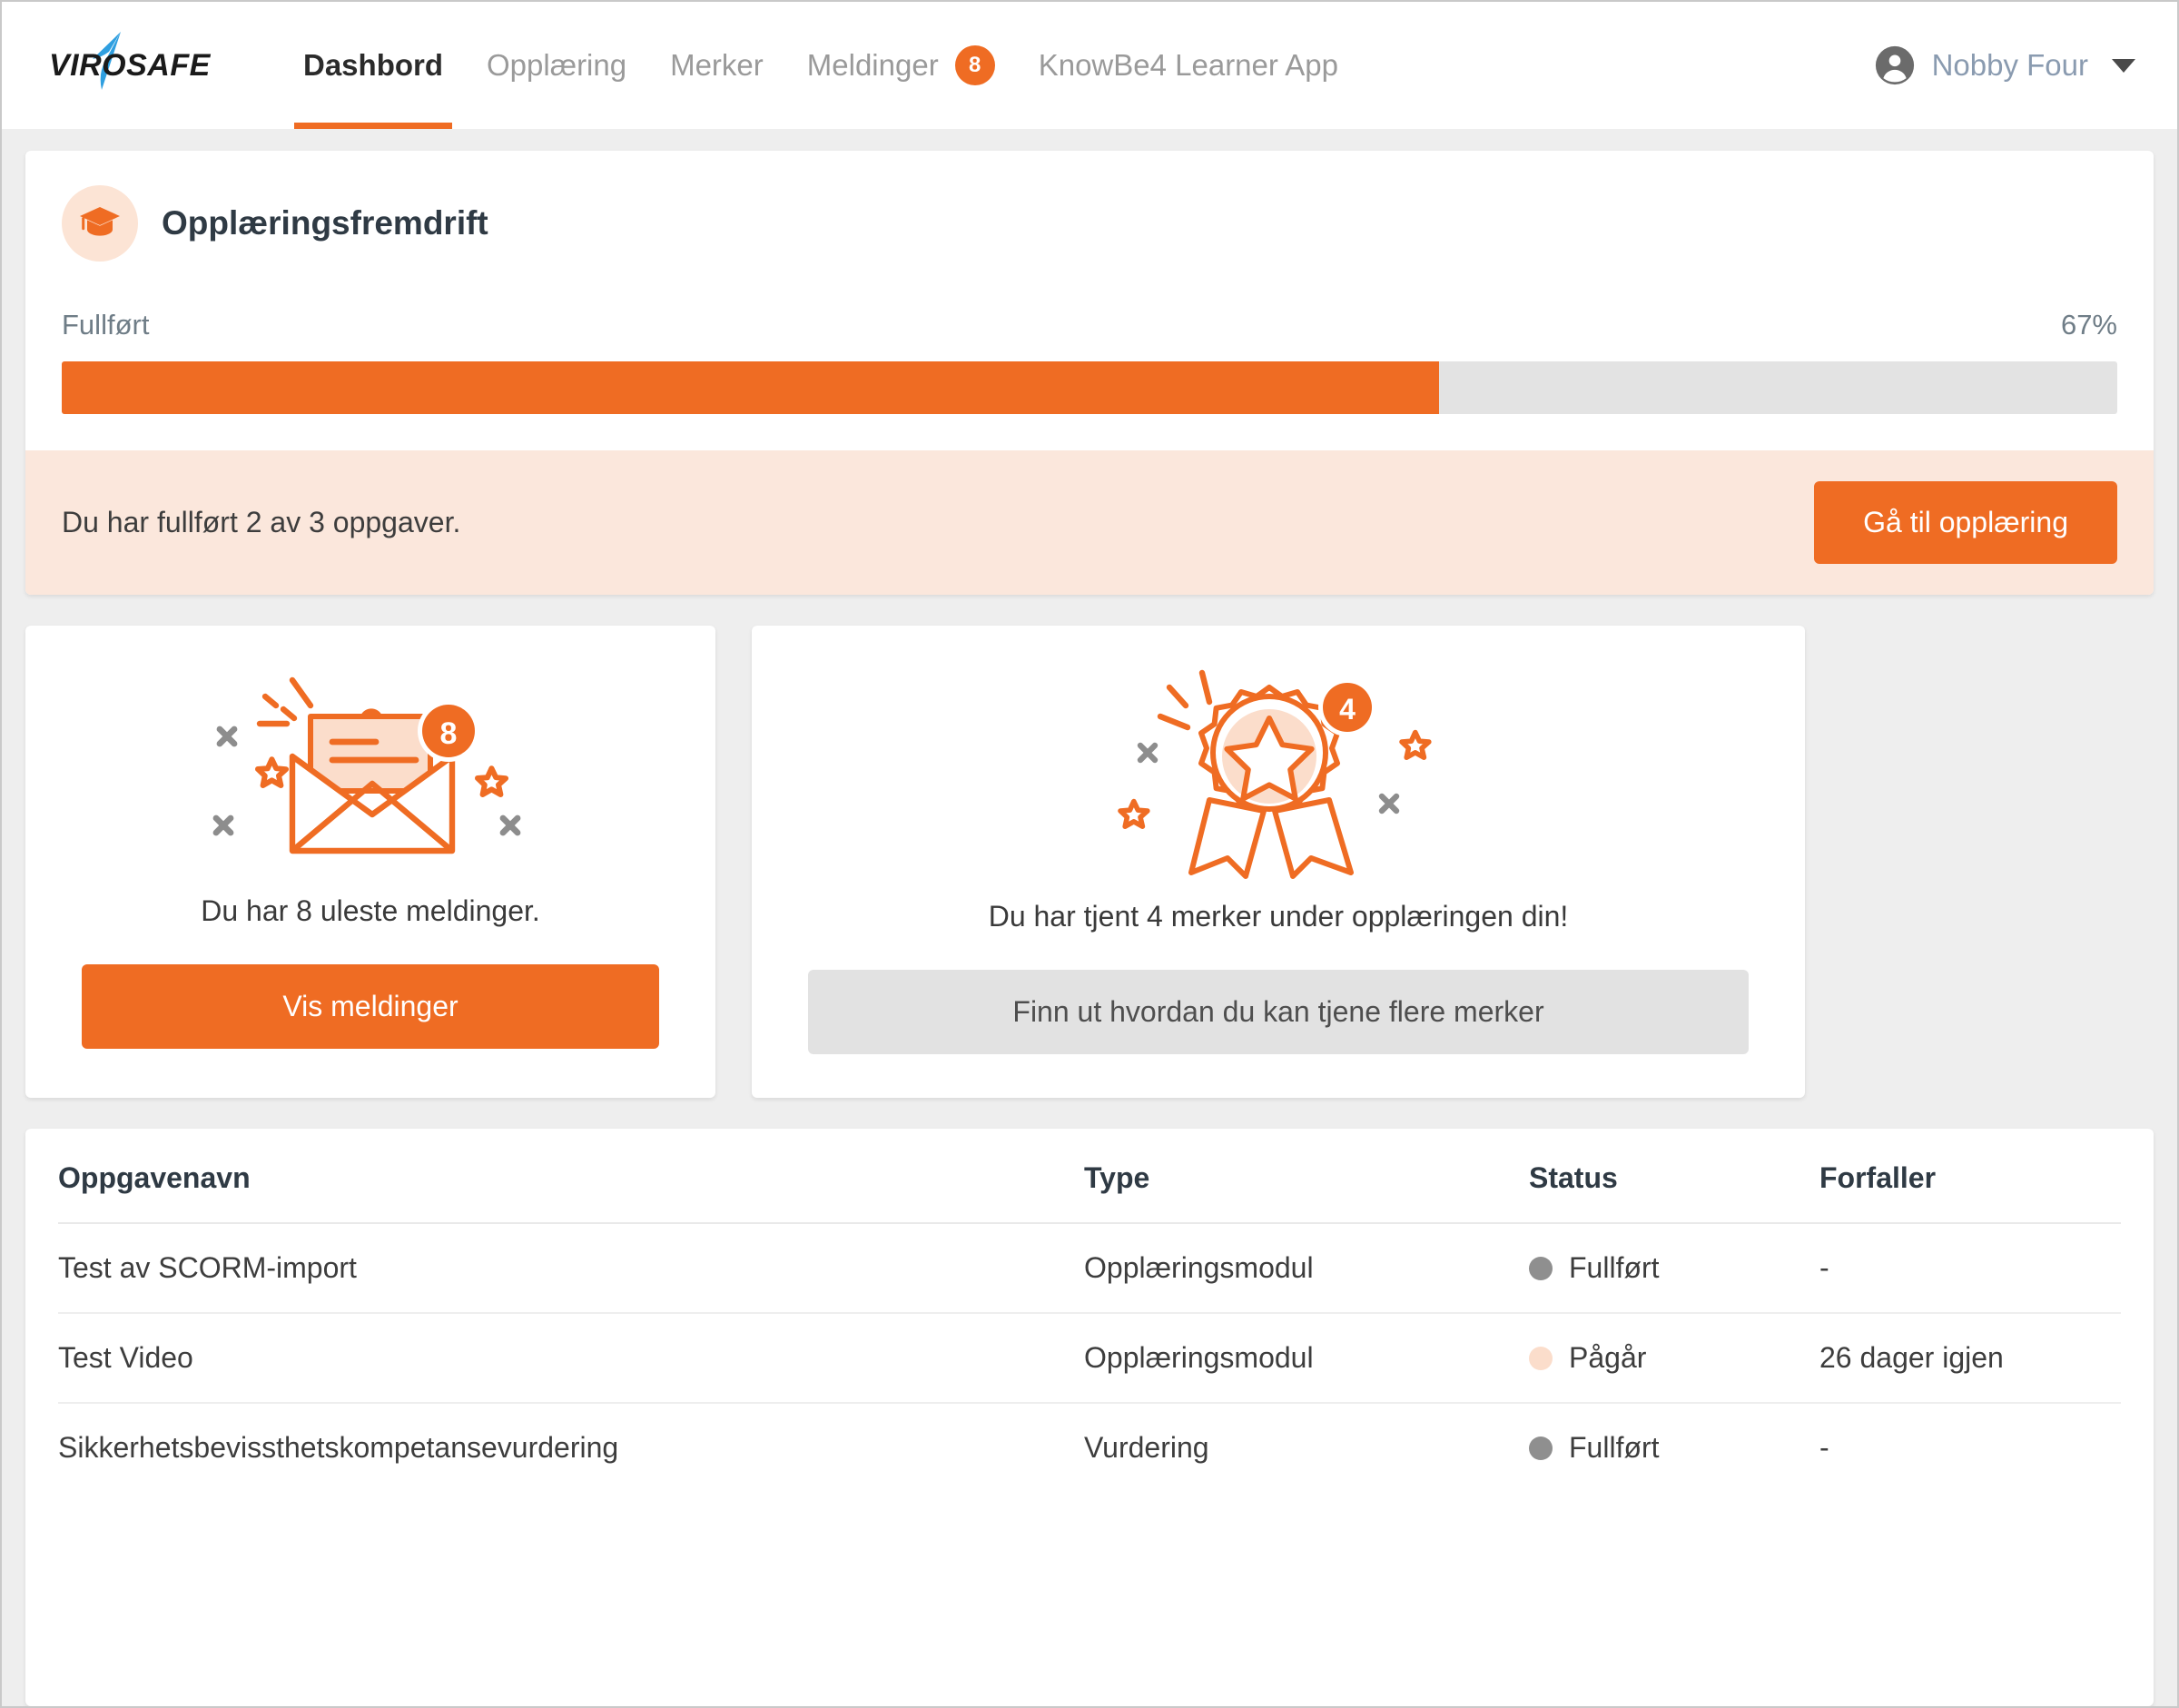 Image resolution: width=2179 pixels, height=1708 pixels. Describe the element at coordinates (1970, 1358) in the screenshot. I see `cell-assignment-due: 26 dager igjen` at that location.